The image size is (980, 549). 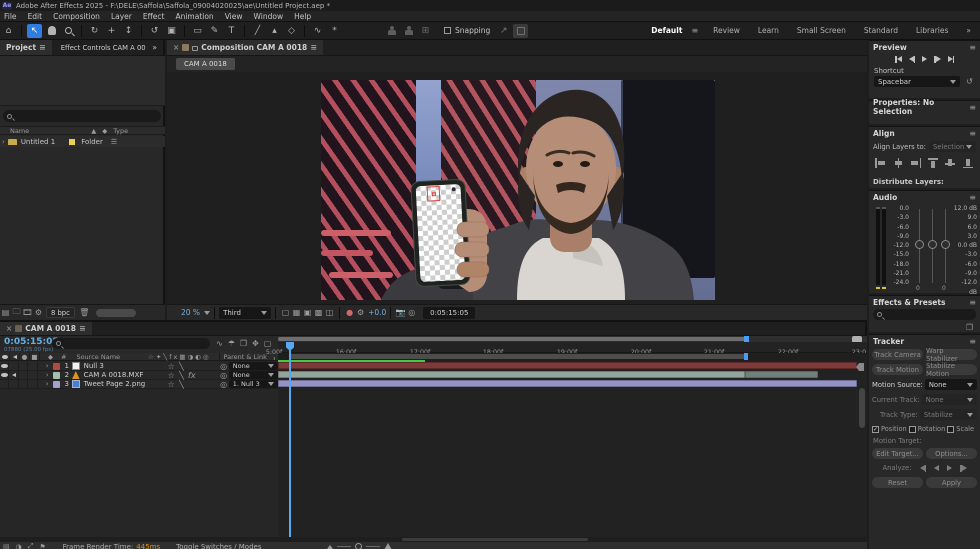 What do you see at coordinates (125, 366) in the screenshot?
I see `layer-name: Null 3` at bounding box center [125, 366].